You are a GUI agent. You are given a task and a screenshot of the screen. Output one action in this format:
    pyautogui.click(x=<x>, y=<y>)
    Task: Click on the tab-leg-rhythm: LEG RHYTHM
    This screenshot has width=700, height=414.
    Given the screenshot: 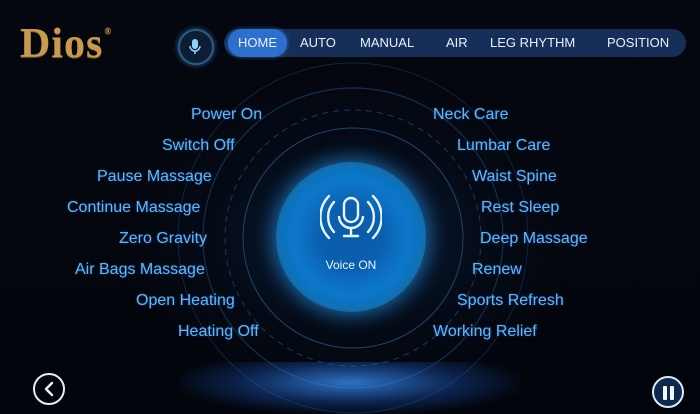 What is the action you would take?
    pyautogui.click(x=532, y=43)
    